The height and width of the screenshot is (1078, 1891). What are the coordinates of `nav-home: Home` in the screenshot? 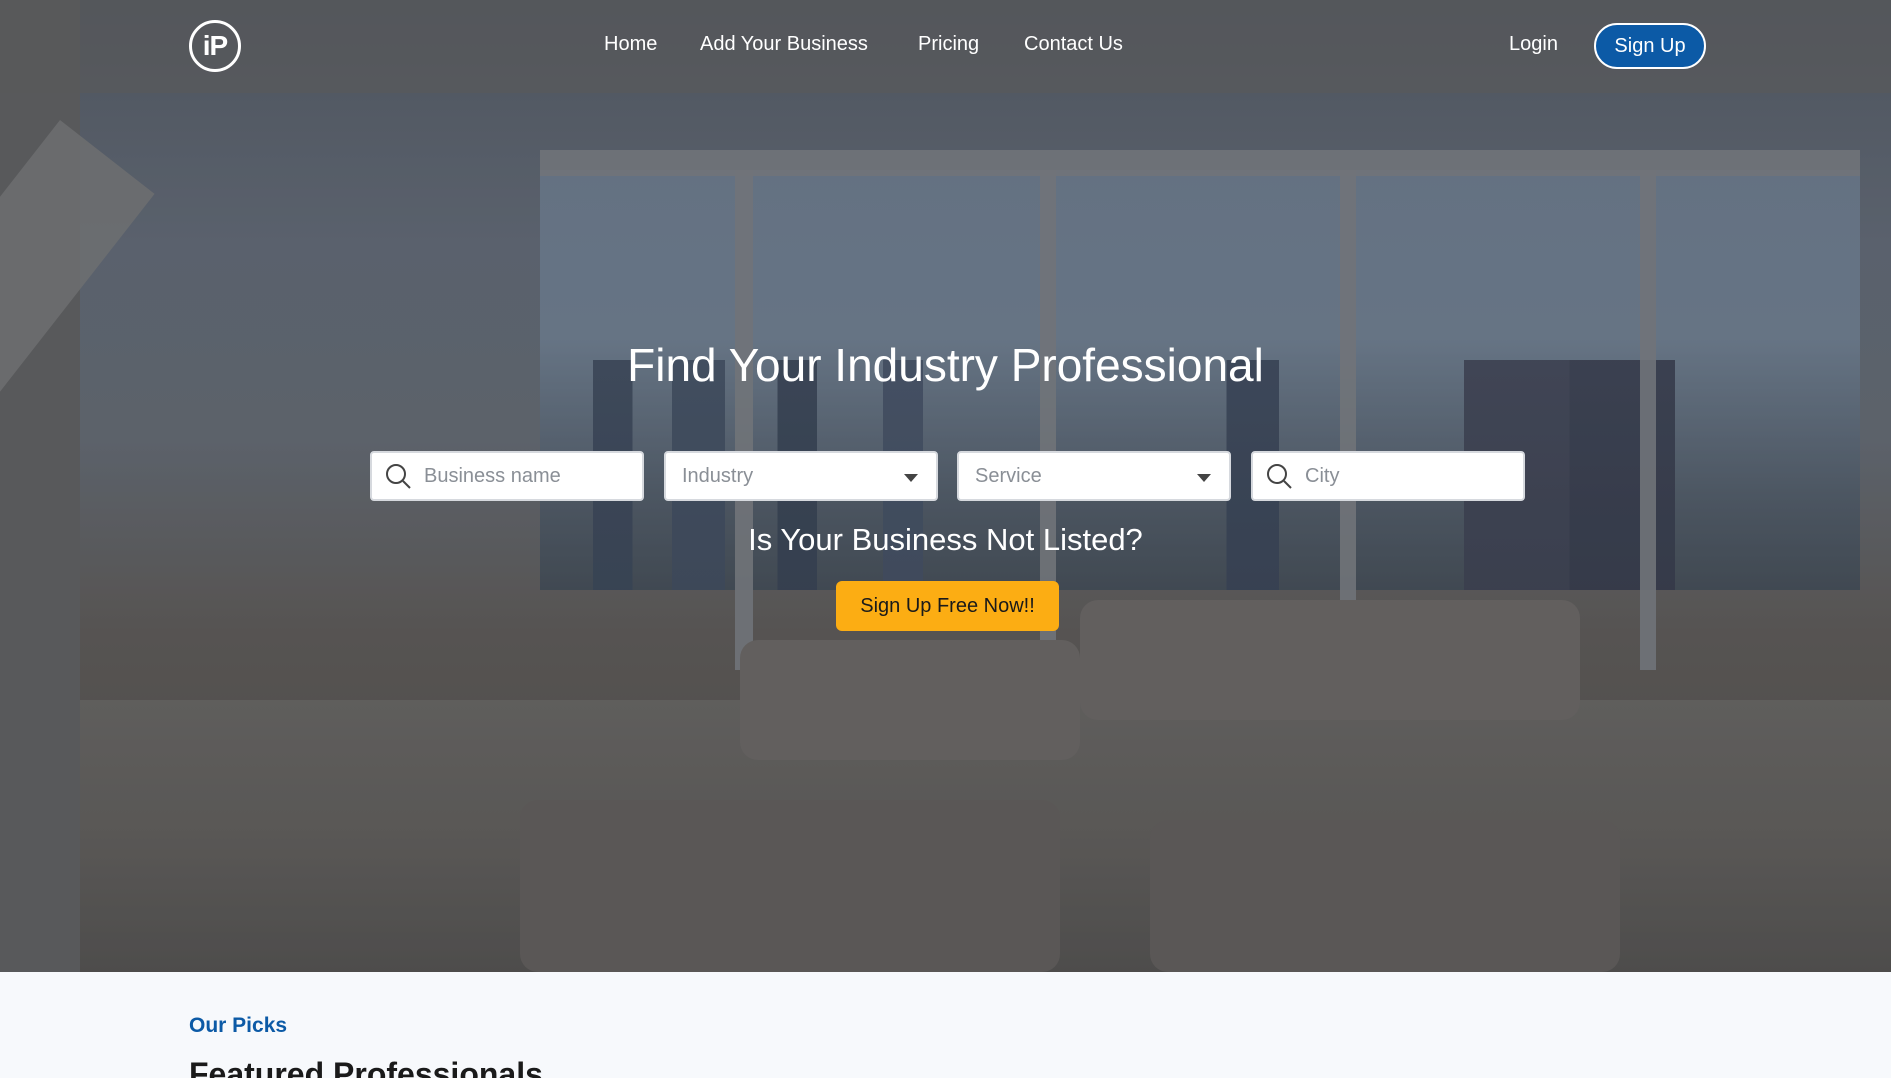 It's located at (630, 44).